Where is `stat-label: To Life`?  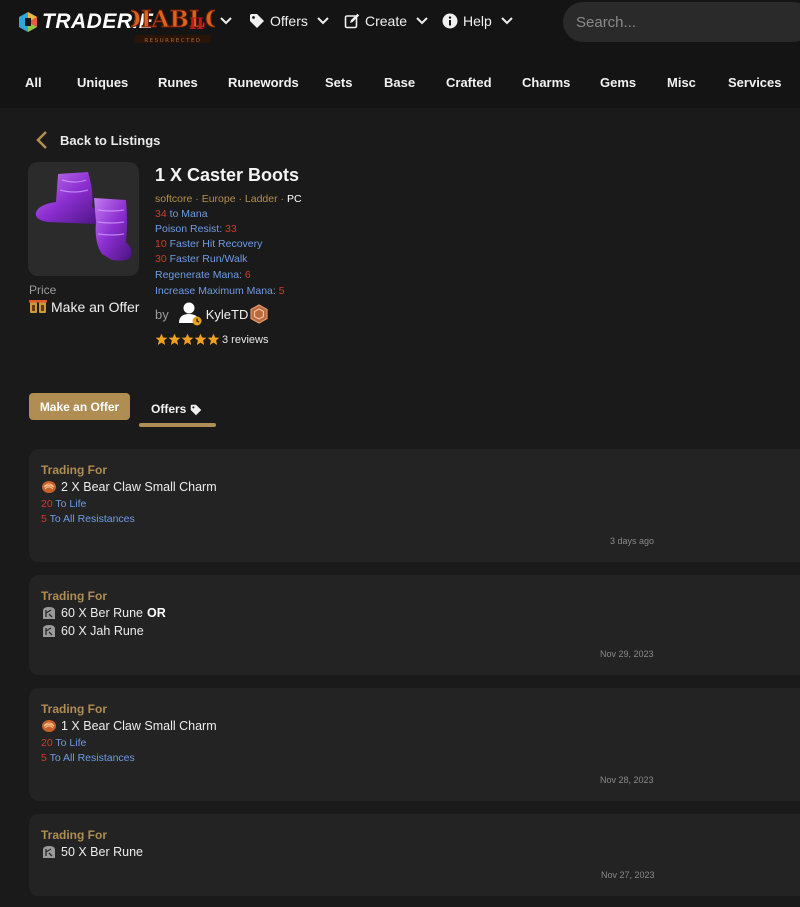 stat-label: To Life is located at coordinates (69, 504).